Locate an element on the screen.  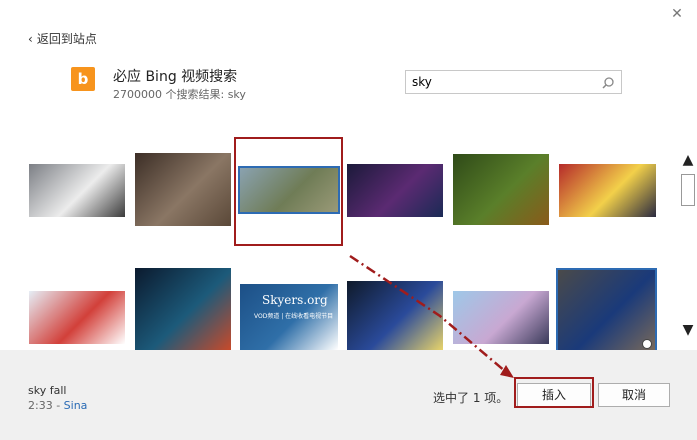
results-scrollbar: ▲ ▼ is located at coordinates (688, 245).